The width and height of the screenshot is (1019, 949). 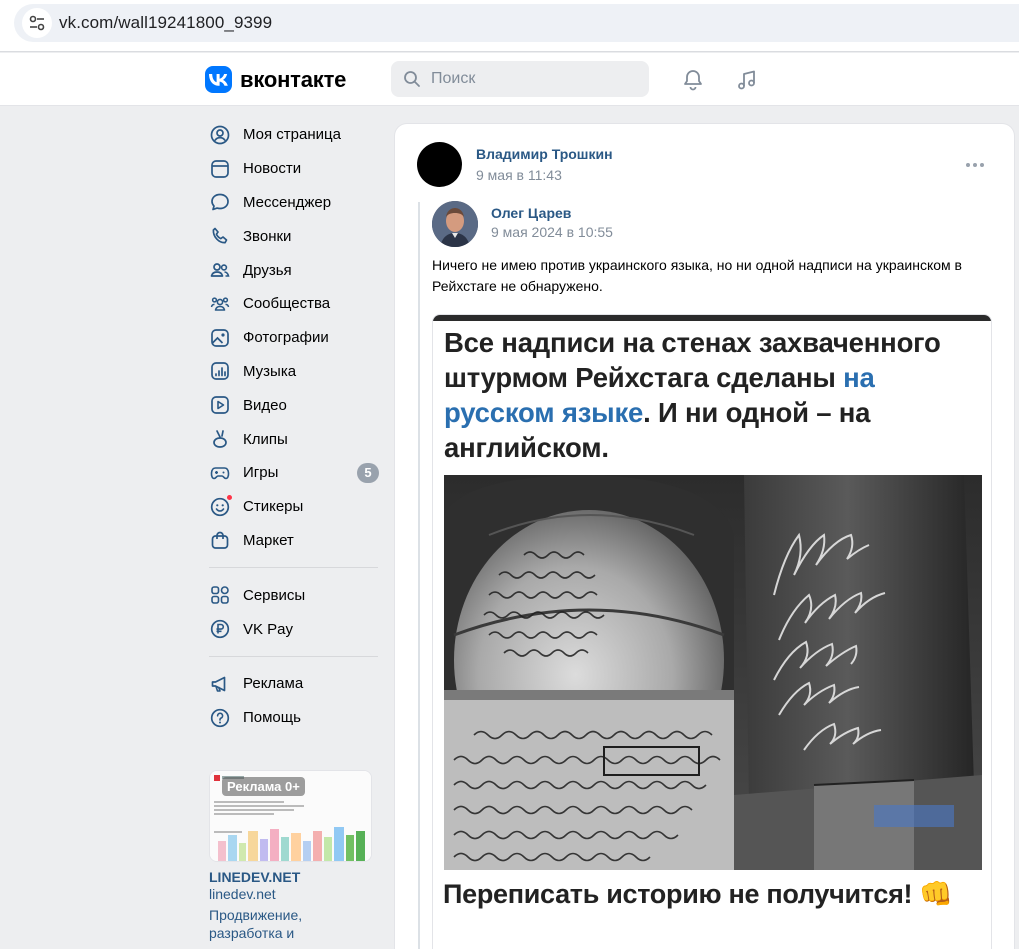 What do you see at coordinates (274, 595) in the screenshot?
I see `sidebar-item-label: Сервисы` at bounding box center [274, 595].